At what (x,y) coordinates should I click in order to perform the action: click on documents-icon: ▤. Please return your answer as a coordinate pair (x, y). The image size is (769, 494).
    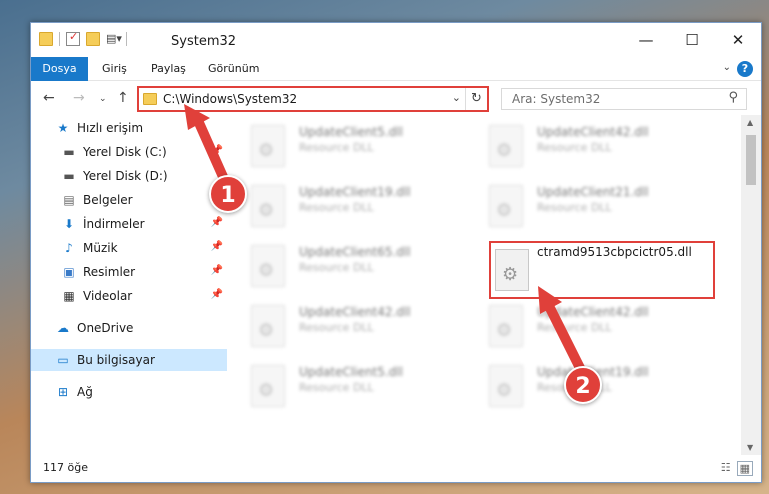
    Looking at the image, I should click on (69, 200).